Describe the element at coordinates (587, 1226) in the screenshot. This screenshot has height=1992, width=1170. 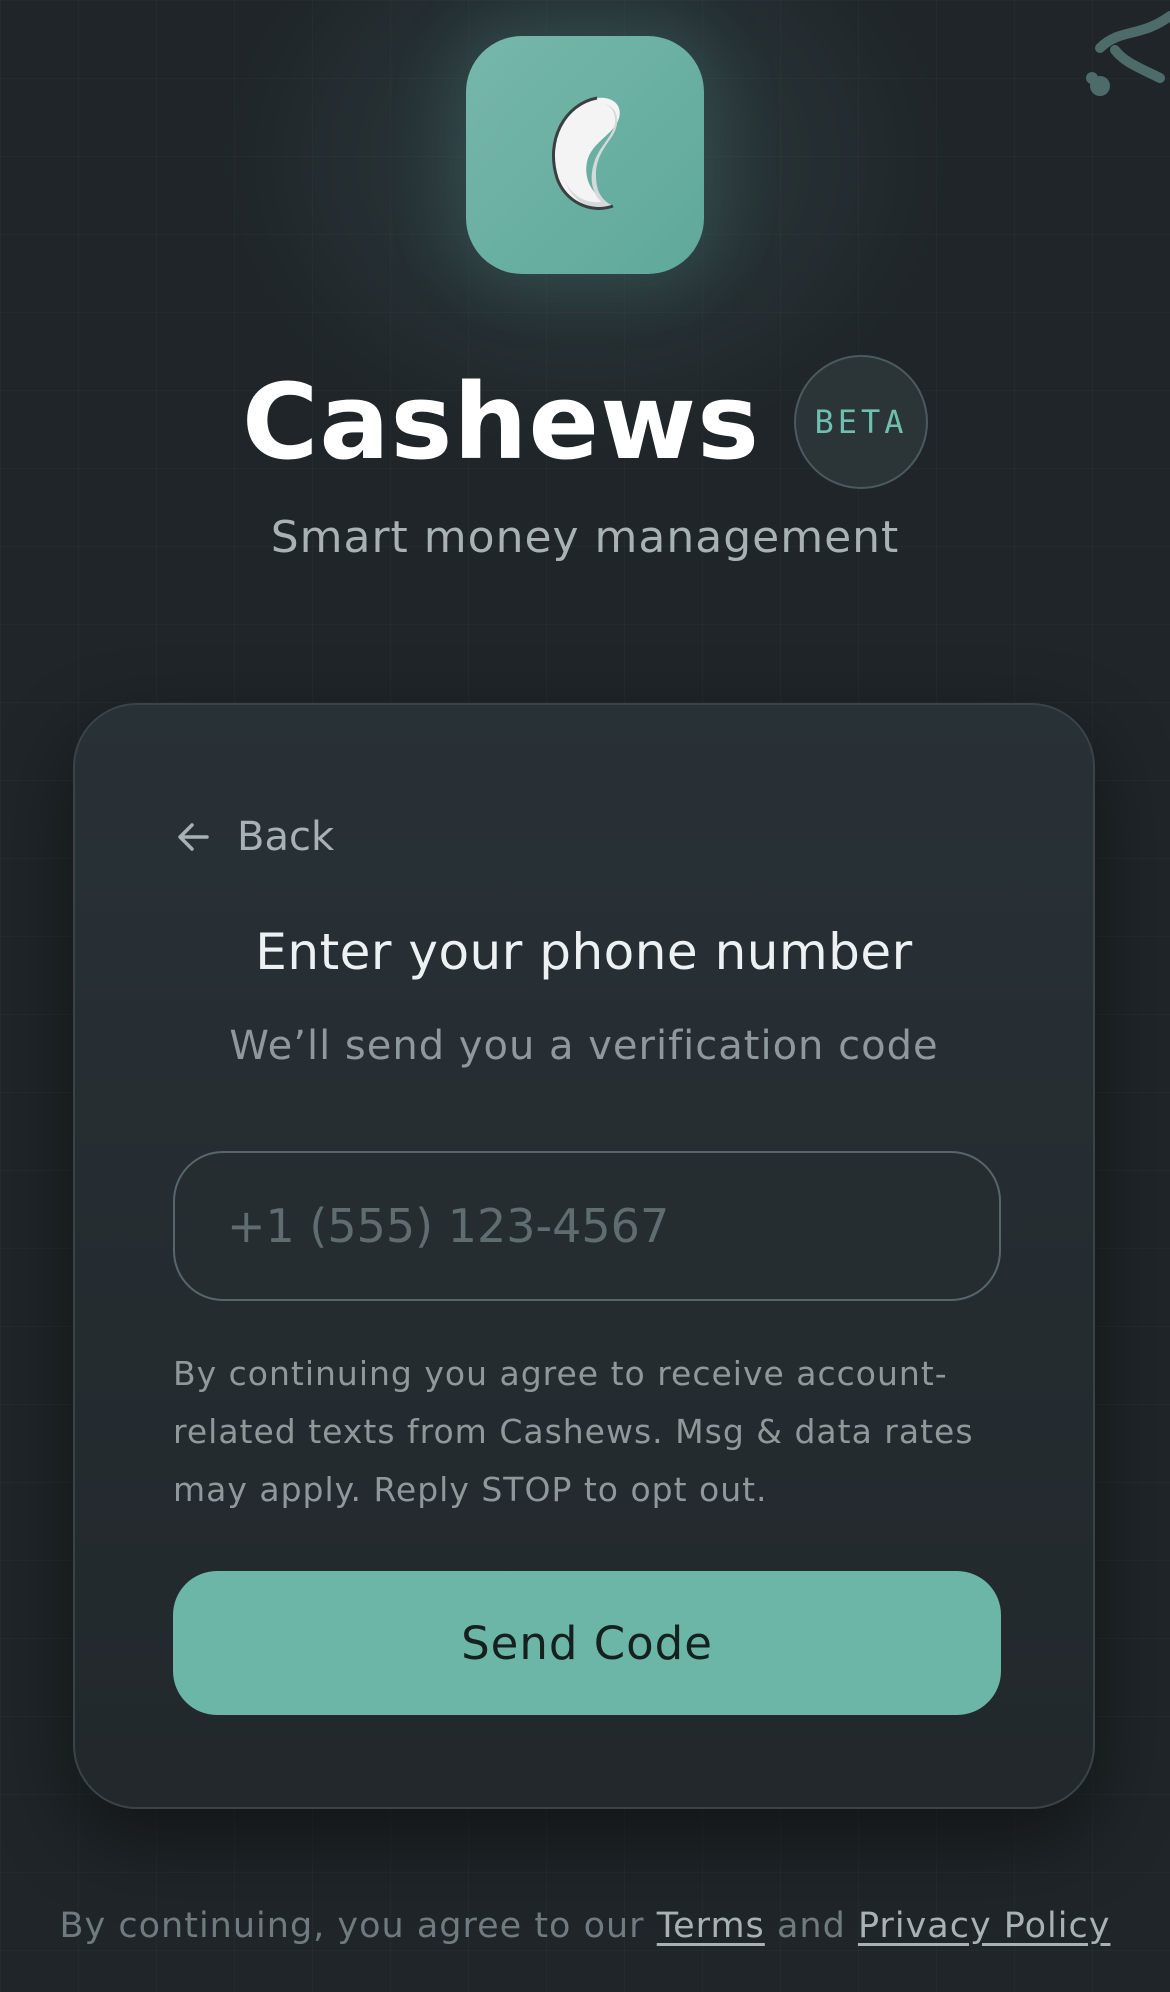
I see `phone-number-input` at that location.